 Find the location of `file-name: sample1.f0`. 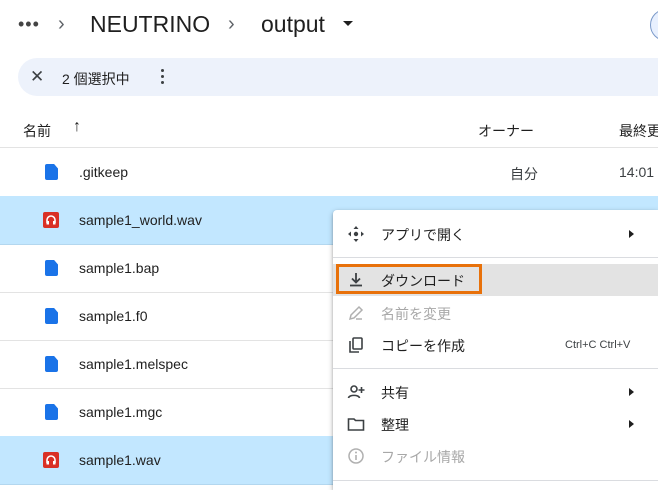

file-name: sample1.f0 is located at coordinates (113, 316).